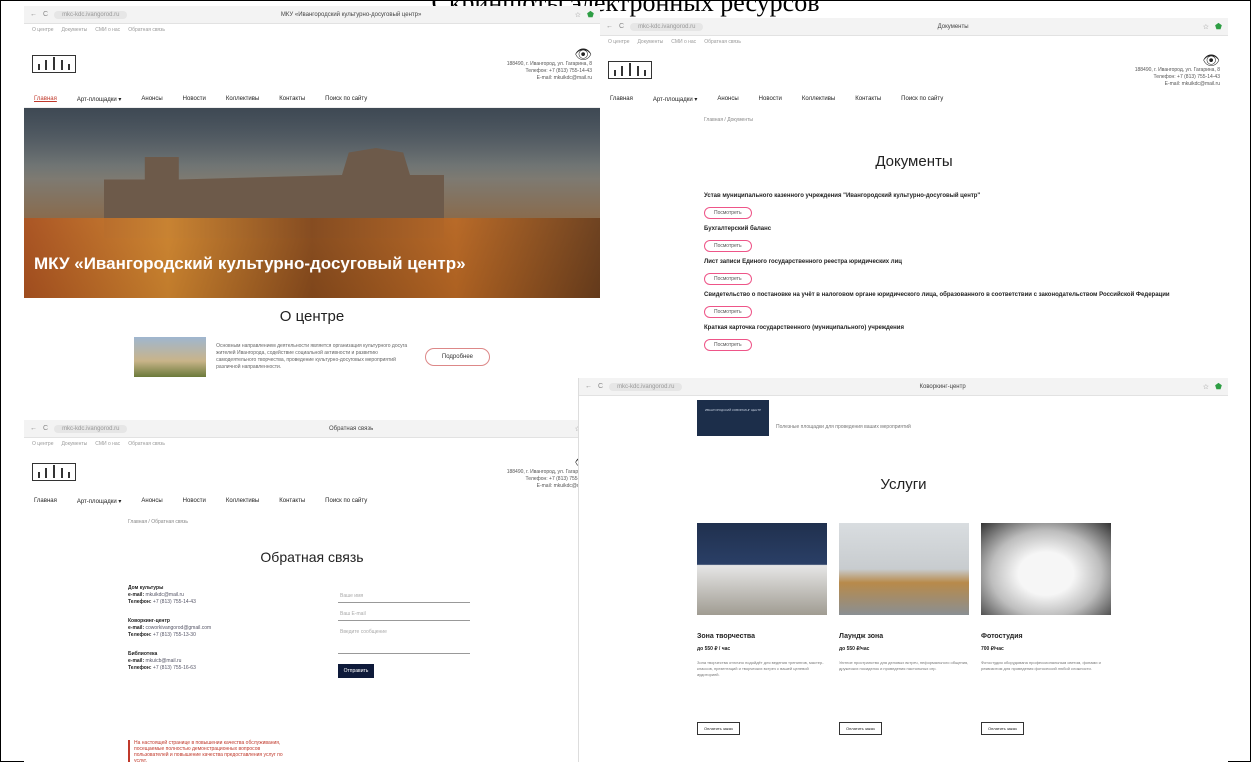  I want to click on contact-phone: +7 (813) 755-14-43, so click(174, 602).